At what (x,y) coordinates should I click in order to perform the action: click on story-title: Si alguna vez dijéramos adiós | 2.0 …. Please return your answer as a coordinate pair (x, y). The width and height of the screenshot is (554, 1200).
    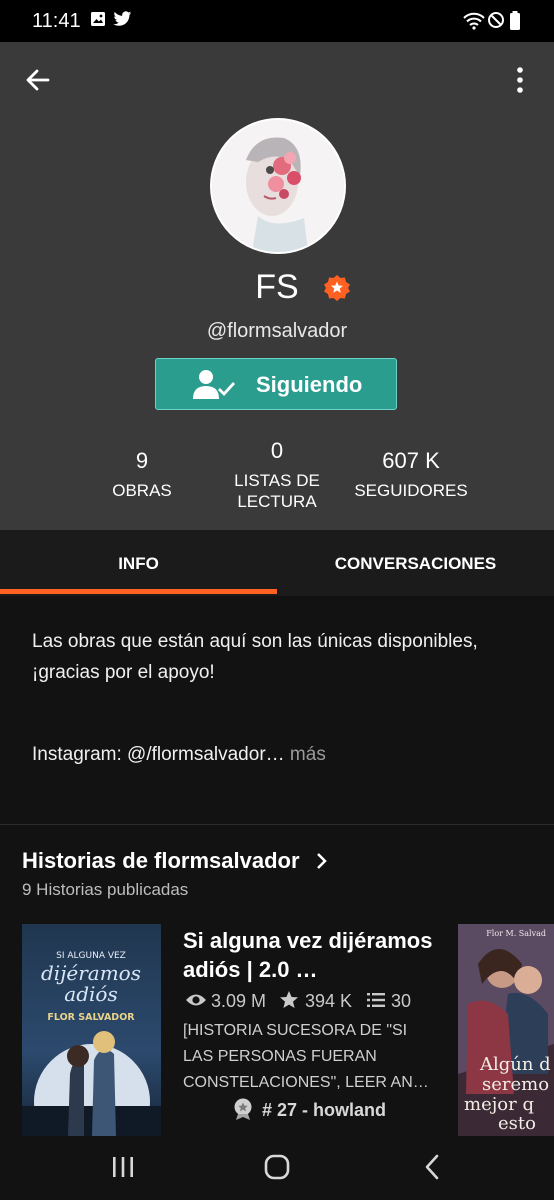
    Looking at the image, I should click on (313, 955).